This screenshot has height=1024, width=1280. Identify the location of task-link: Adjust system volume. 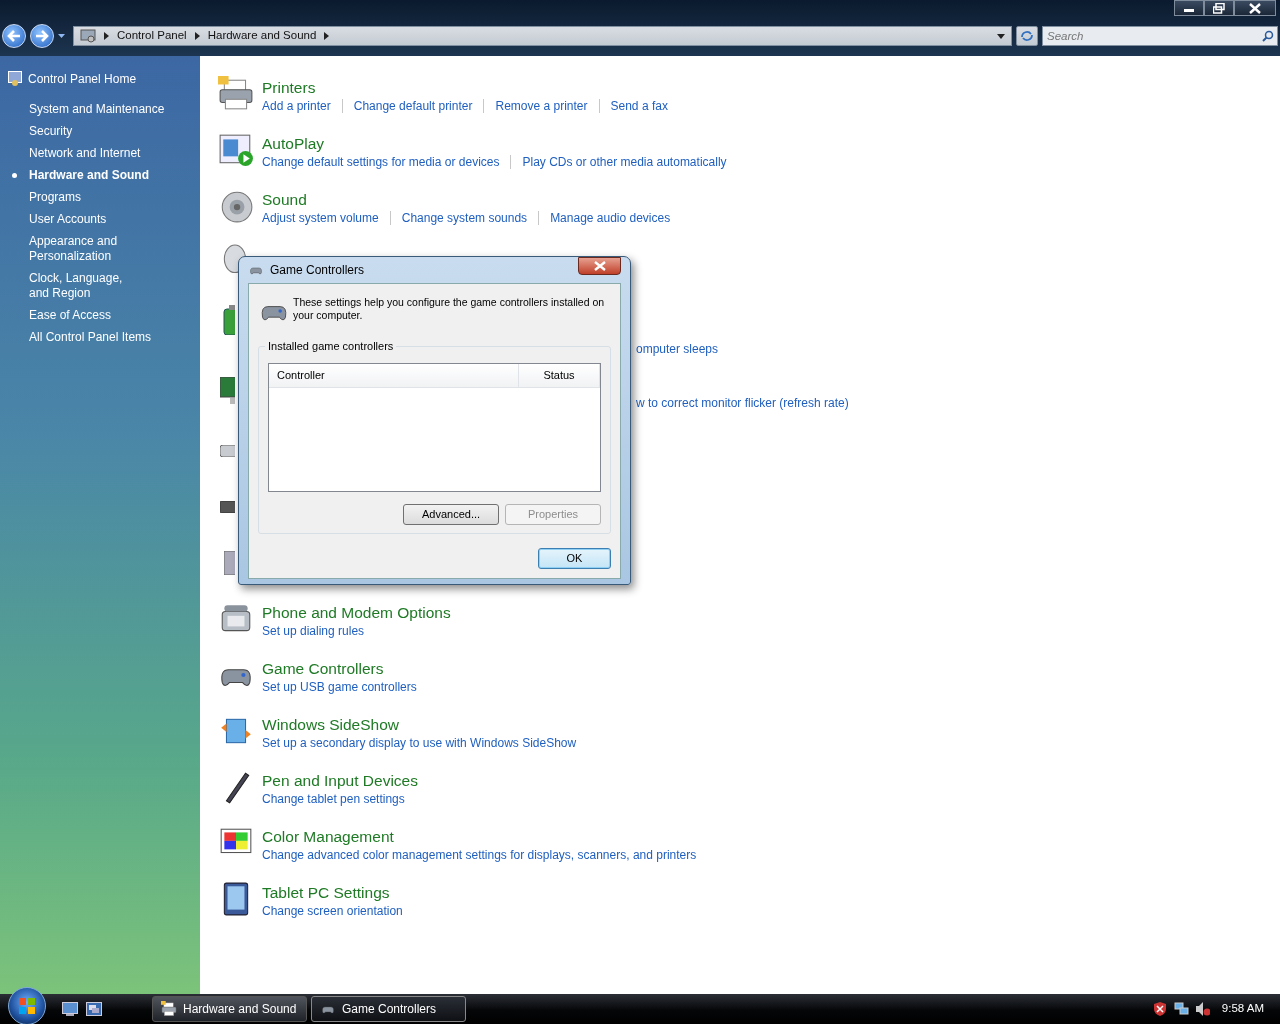
(320, 218).